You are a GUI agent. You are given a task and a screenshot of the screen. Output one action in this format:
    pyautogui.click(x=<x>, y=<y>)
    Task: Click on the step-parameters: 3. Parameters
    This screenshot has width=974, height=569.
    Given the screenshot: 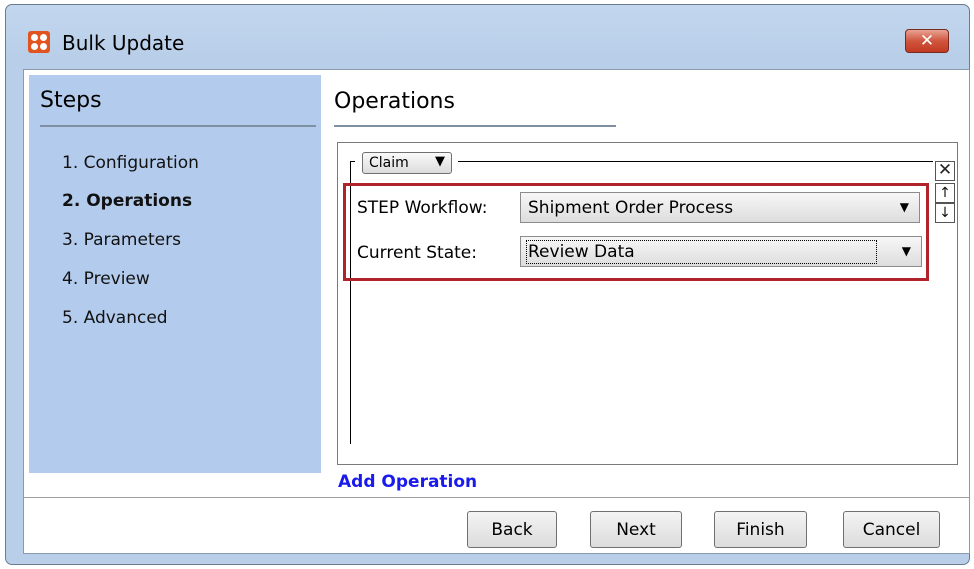 What is the action you would take?
    pyautogui.click(x=121, y=240)
    